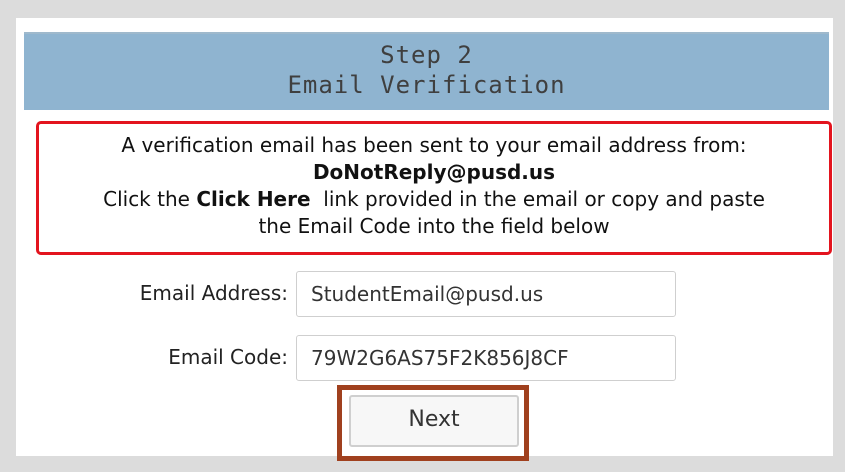  I want to click on email-code-row: Email Code:, so click(424, 359).